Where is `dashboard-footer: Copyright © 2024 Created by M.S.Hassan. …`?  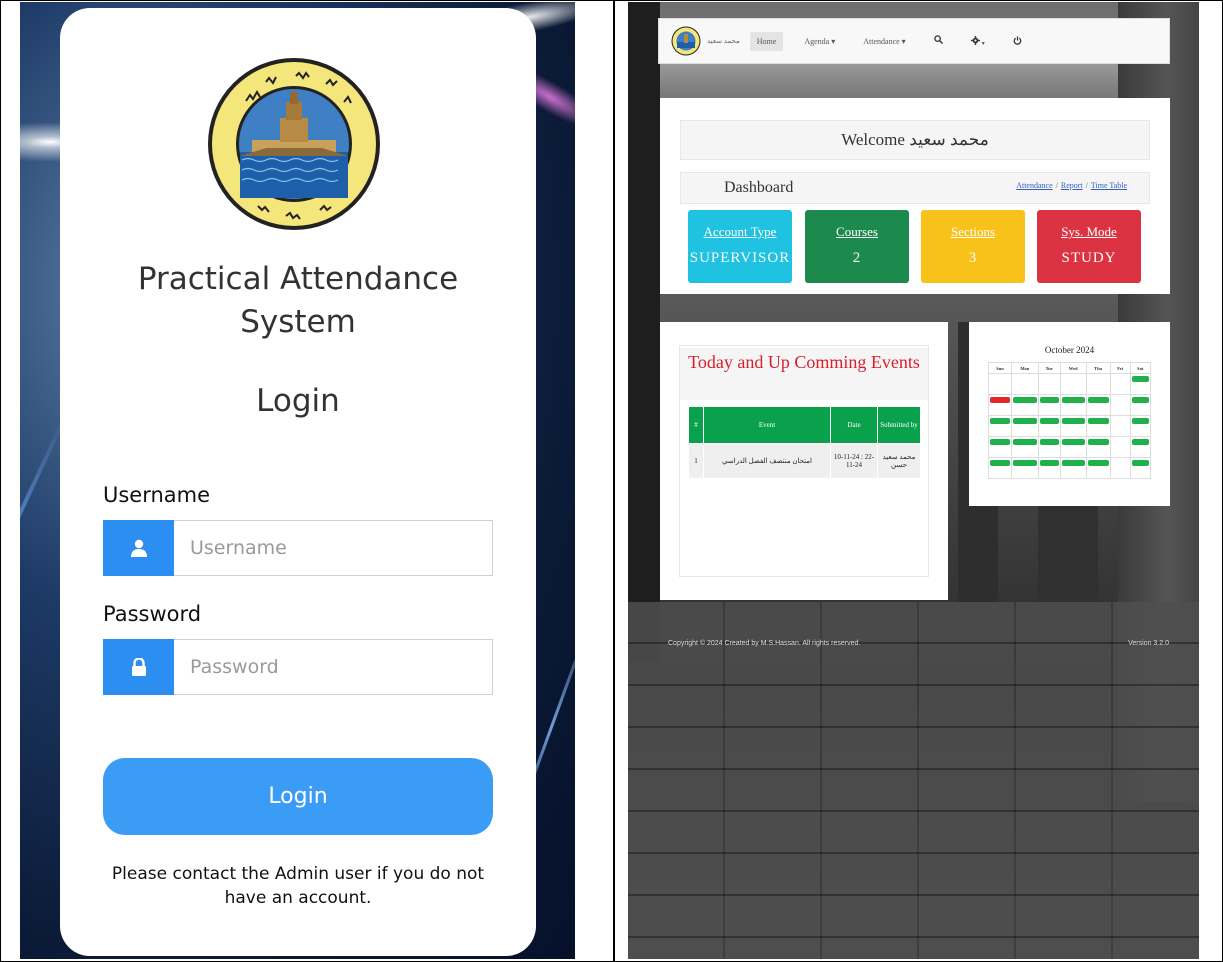
dashboard-footer: Copyright © 2024 Created by M.S.Hassan. … is located at coordinates (913, 644).